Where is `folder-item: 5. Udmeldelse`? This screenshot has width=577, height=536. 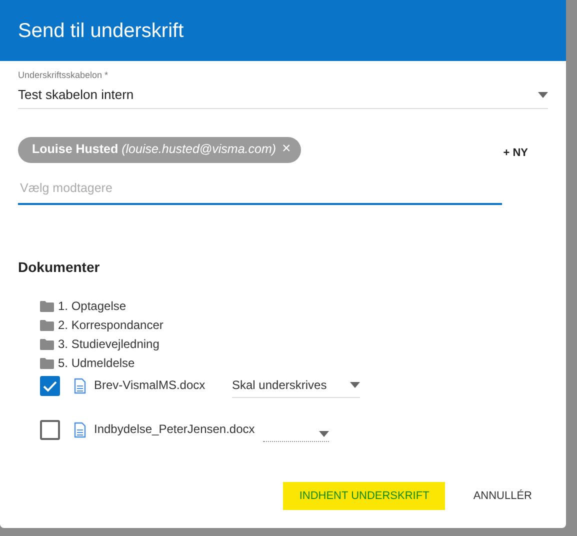 folder-item: 5. Udmeldelse is located at coordinates (96, 363).